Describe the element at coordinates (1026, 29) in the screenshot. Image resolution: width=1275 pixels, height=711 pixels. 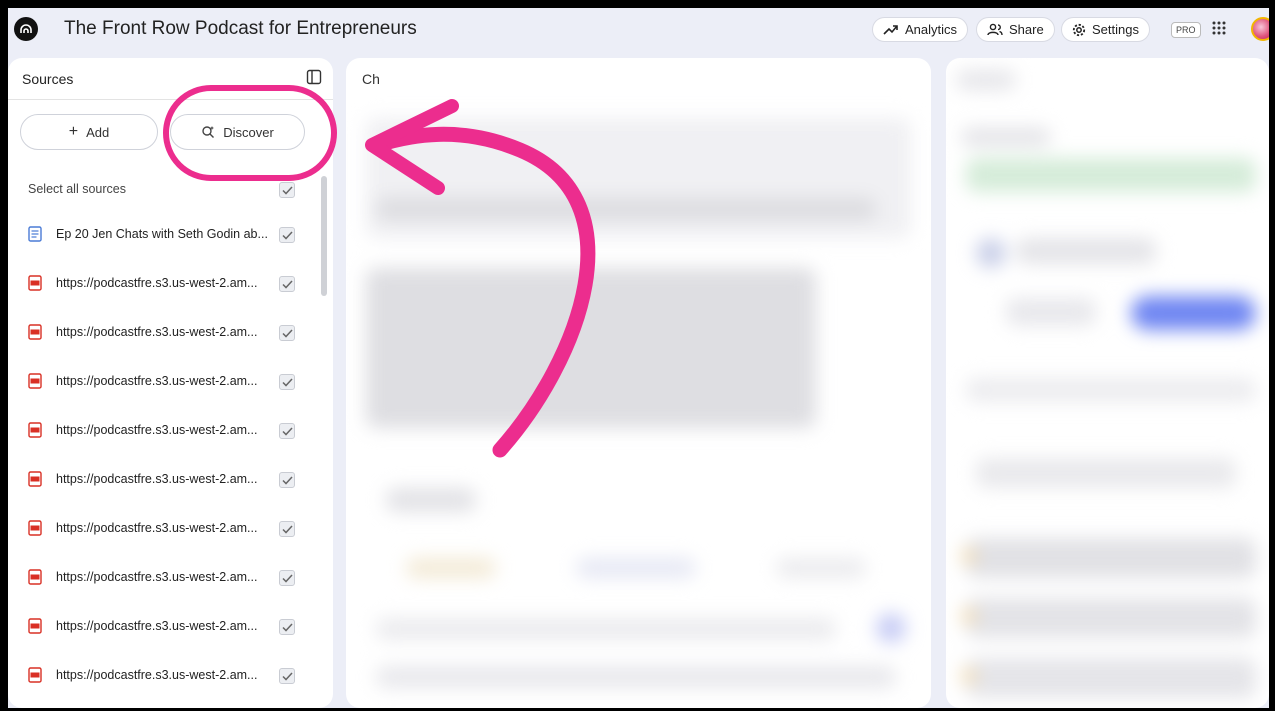
I see `share-label: Share` at that location.